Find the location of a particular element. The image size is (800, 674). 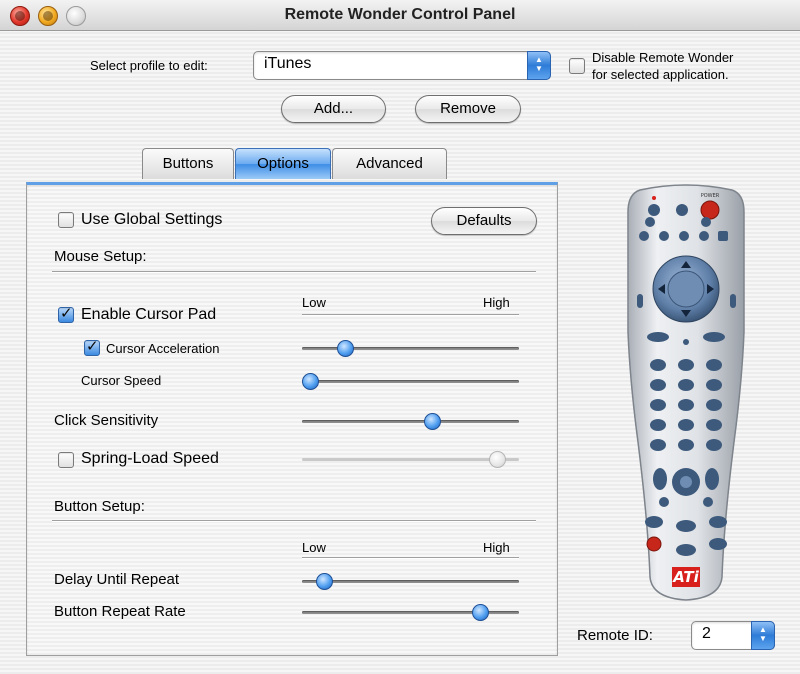

spring-load-speed-slider is located at coordinates (410, 460).